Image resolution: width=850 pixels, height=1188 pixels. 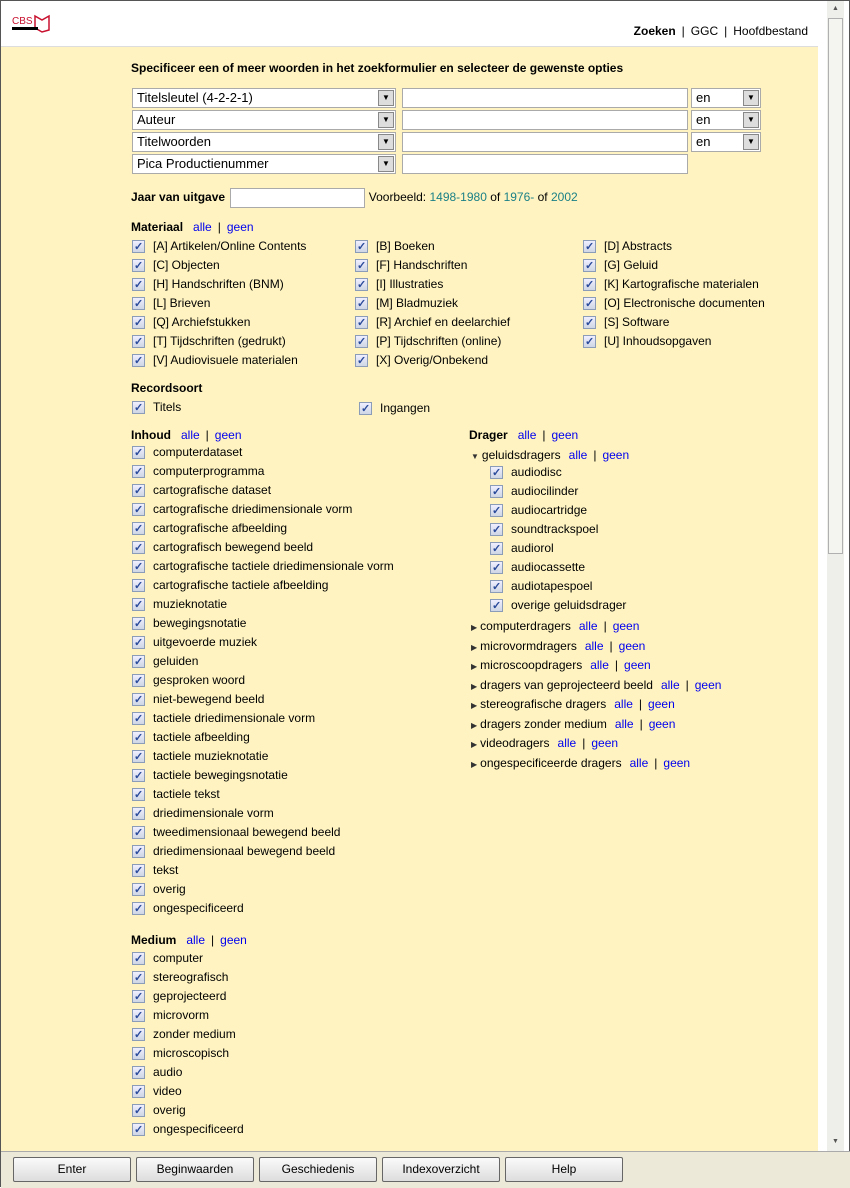 What do you see at coordinates (411, 266) in the screenshot?
I see `materiaal-option: [F] Handschriften` at bounding box center [411, 266].